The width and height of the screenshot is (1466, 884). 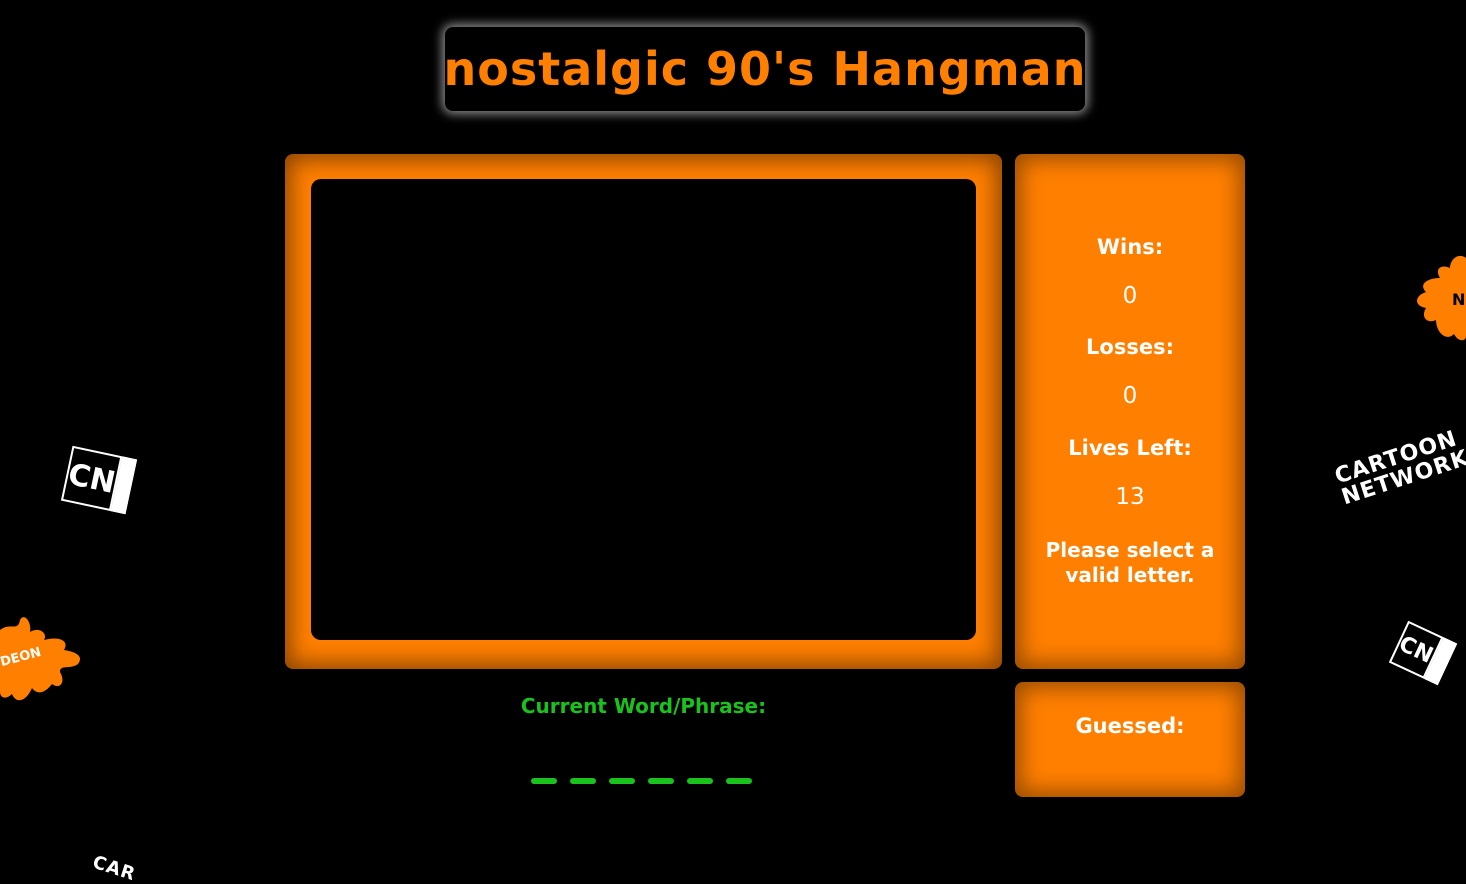 I want to click on cn-left-text: CN, so click(x=92, y=478).